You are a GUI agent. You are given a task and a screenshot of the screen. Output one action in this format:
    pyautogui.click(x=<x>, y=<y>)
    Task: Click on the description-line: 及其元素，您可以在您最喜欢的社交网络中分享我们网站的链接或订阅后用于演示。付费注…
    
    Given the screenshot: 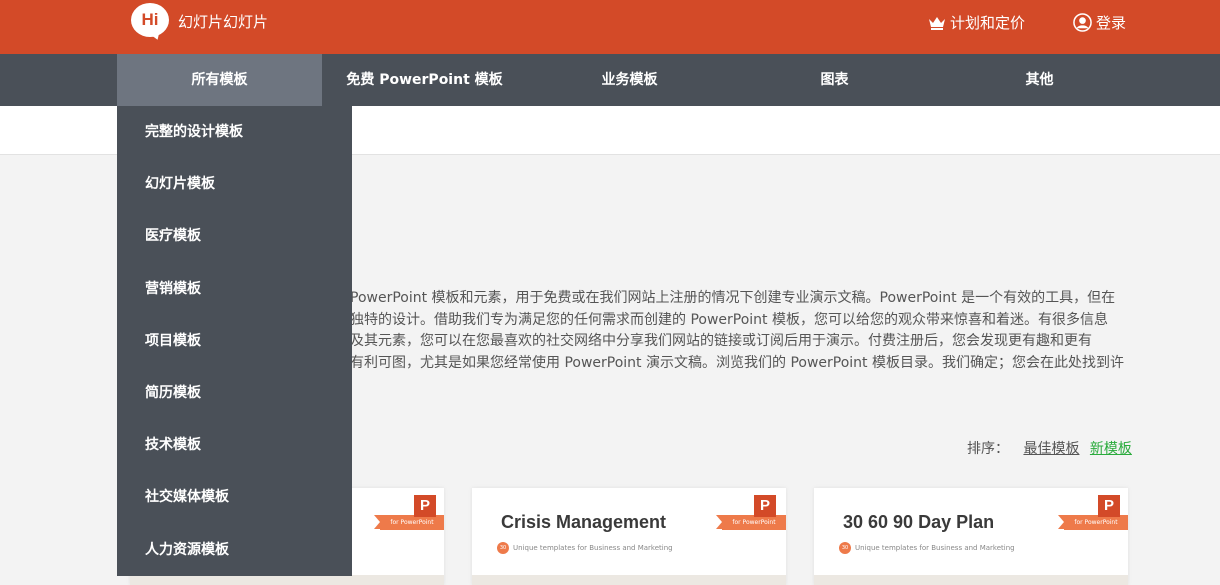 What is the action you would take?
    pyautogui.click(x=721, y=341)
    